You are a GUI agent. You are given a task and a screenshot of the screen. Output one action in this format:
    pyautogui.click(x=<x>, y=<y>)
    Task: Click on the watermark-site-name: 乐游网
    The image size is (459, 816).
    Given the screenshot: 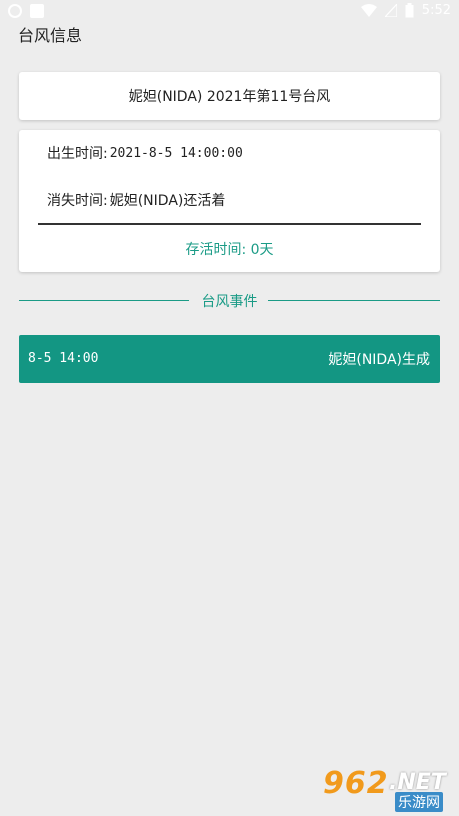 What is the action you would take?
    pyautogui.click(x=419, y=802)
    